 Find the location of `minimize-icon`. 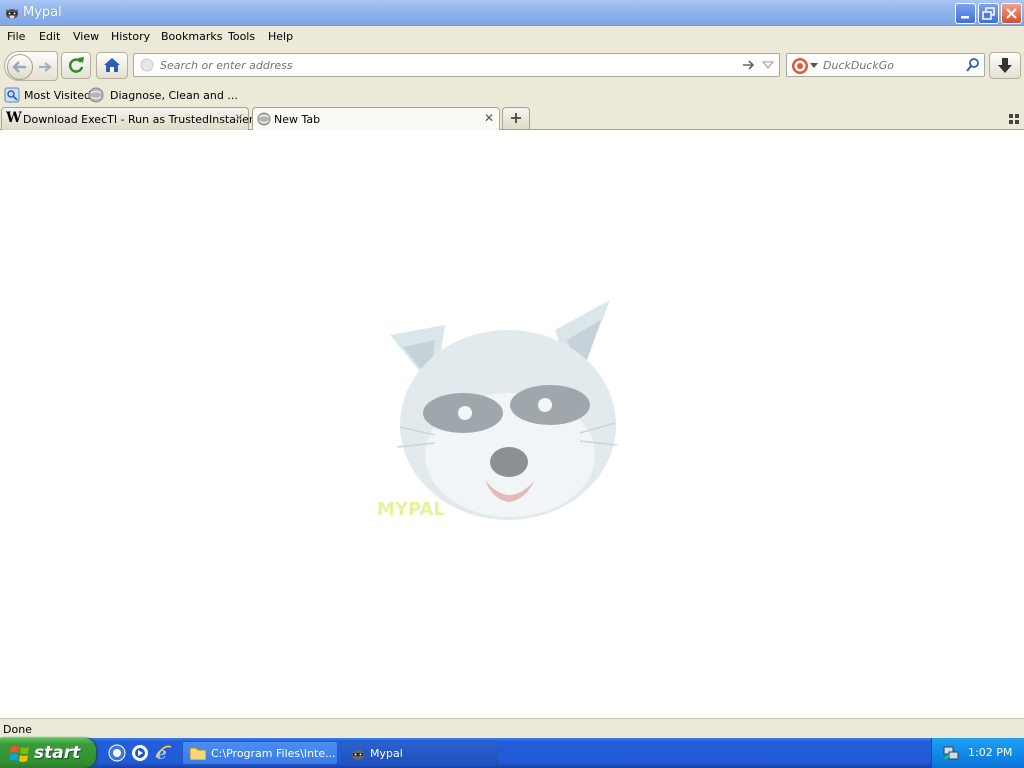

minimize-icon is located at coordinates (965, 17).